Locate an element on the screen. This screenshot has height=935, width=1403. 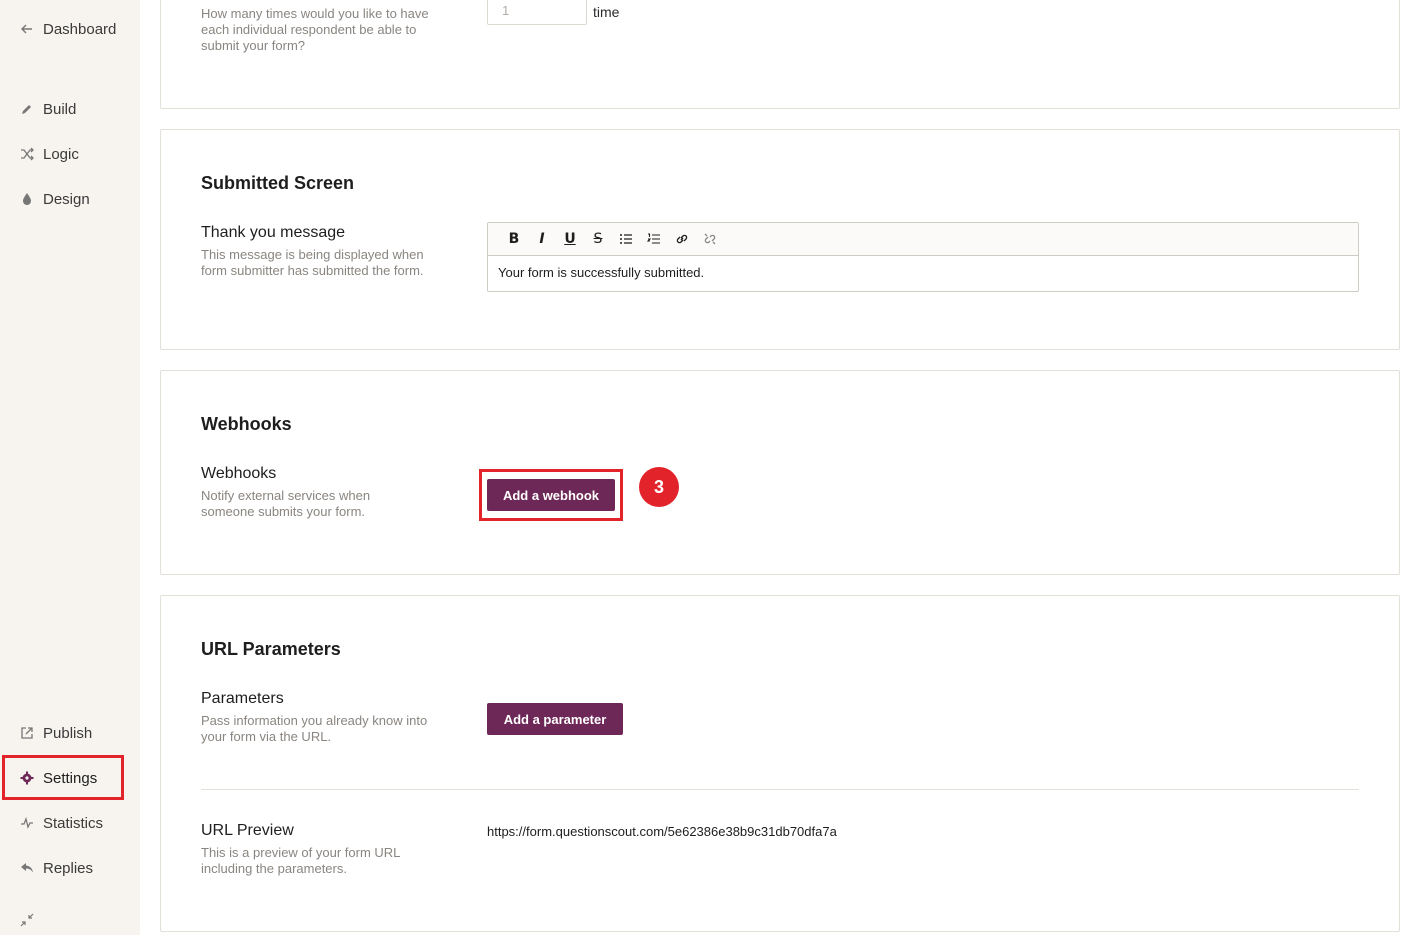
editor-toolbar: B I U S is located at coordinates (923, 239).